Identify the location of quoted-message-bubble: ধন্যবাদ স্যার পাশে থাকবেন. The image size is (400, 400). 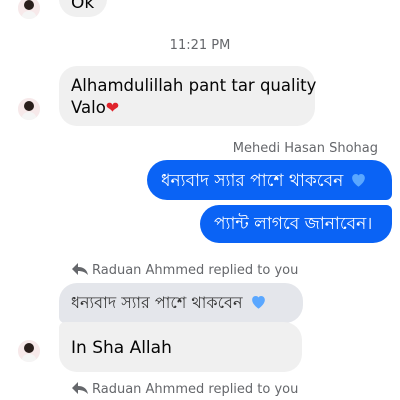
(181, 303).